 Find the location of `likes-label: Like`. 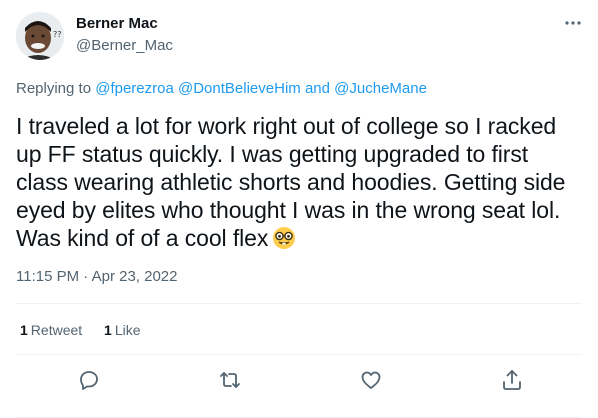

likes-label: Like is located at coordinates (127, 330).